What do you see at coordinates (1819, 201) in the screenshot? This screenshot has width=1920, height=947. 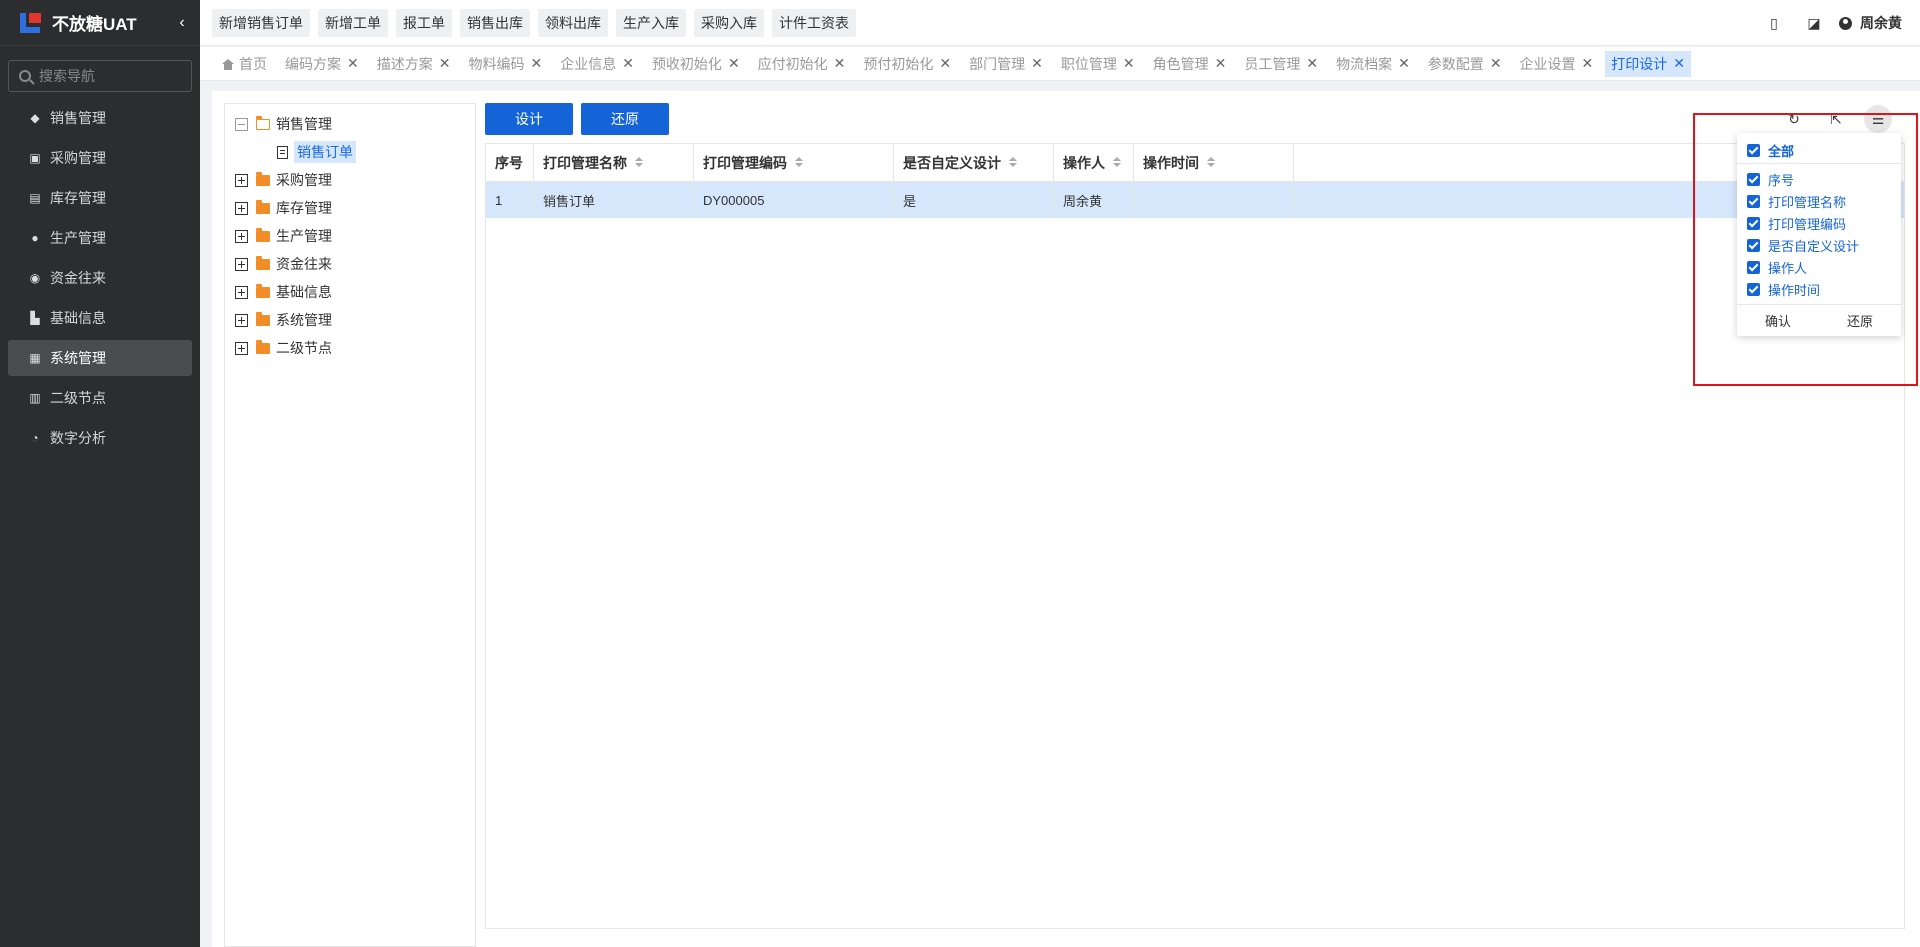 I see `column-toggle: 打印管理名称` at bounding box center [1819, 201].